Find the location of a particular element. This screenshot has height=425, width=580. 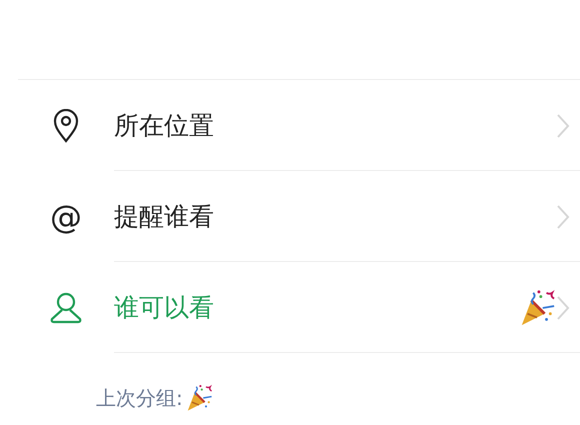

last-group-label: 上次分组: is located at coordinates (139, 398).